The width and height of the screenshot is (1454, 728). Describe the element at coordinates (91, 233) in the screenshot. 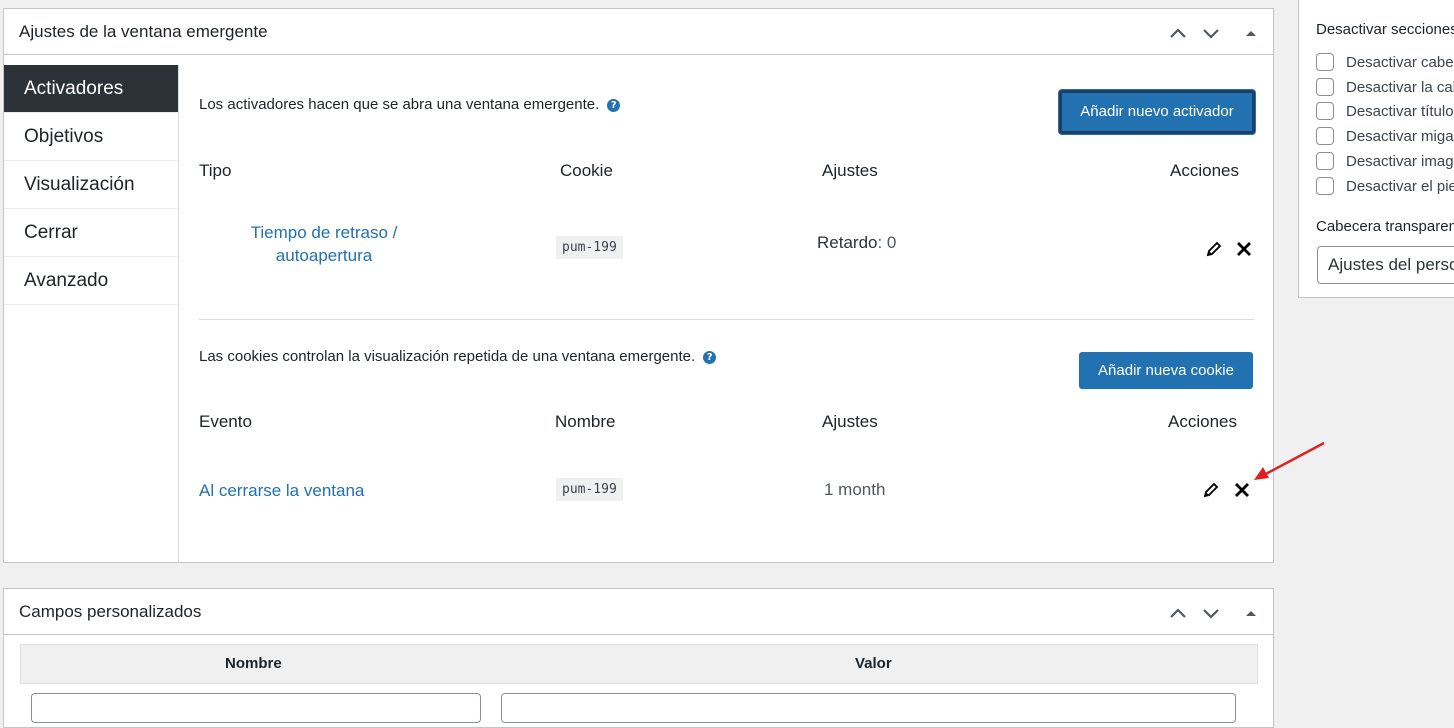

I see `tab-cerrar: Cerrar` at that location.